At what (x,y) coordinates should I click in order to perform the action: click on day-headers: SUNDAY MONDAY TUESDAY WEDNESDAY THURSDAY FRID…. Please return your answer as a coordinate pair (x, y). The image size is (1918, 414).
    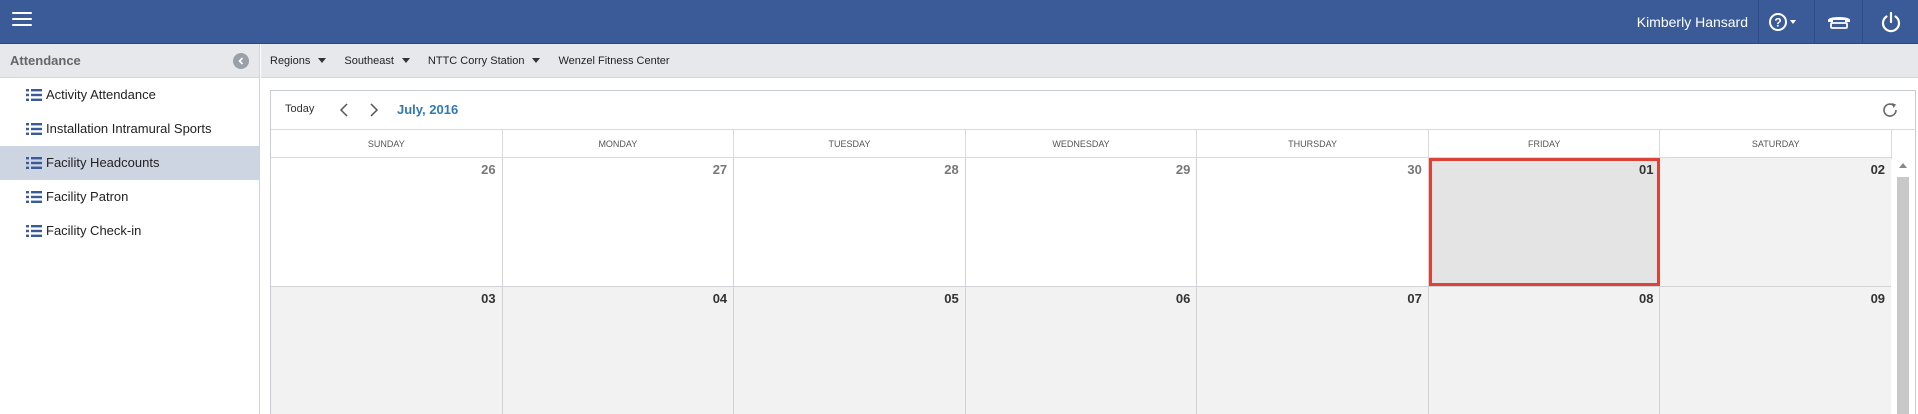
    Looking at the image, I should click on (1082, 144).